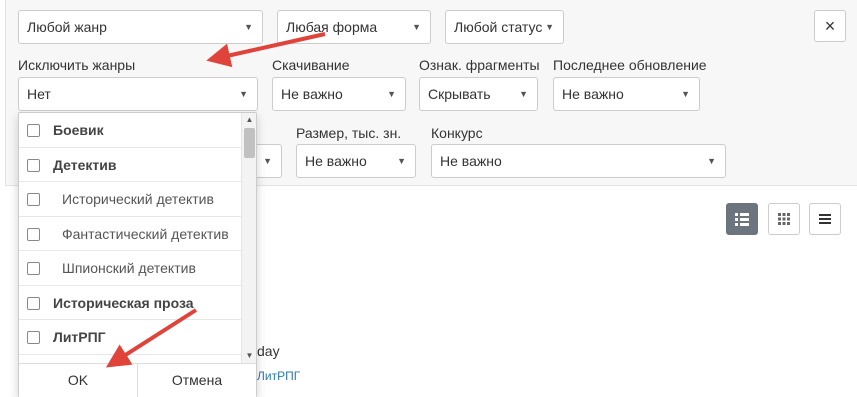 This screenshot has height=397, width=857. I want to click on fragments-select-value: Скрывать, so click(459, 94).